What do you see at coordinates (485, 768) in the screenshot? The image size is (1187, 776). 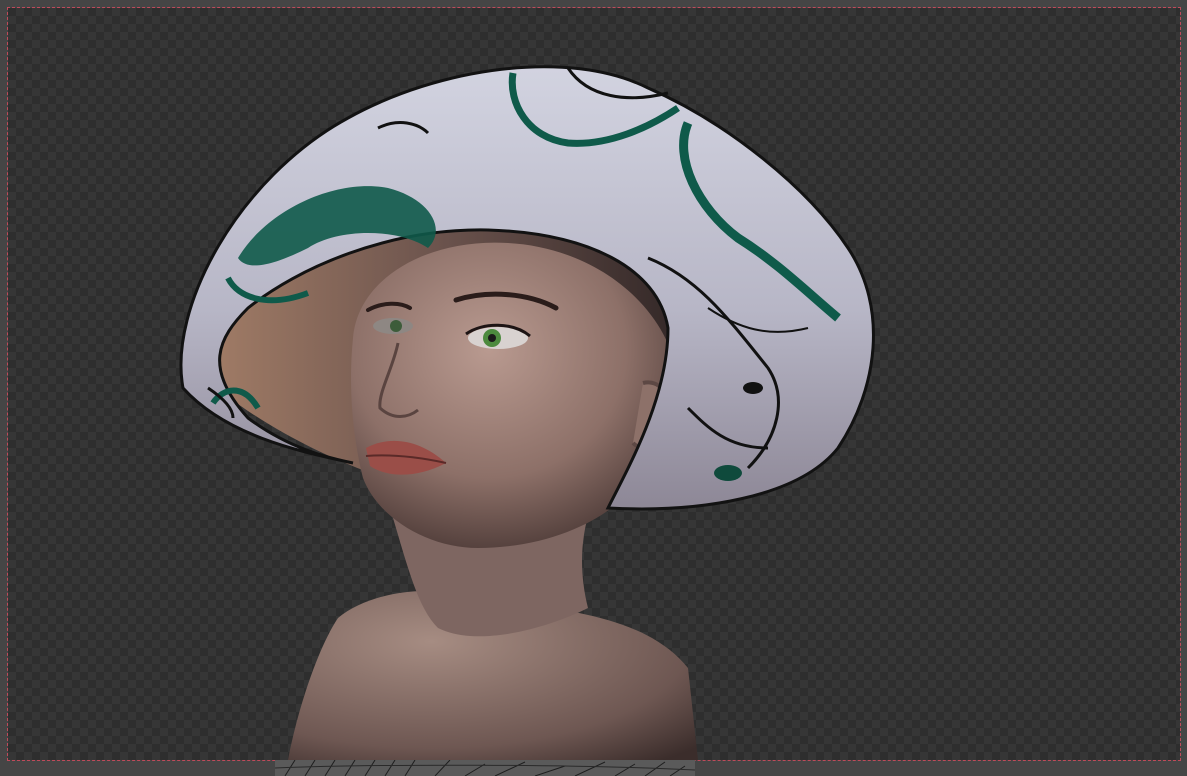 I see `wireframe-overlay-strip` at bounding box center [485, 768].